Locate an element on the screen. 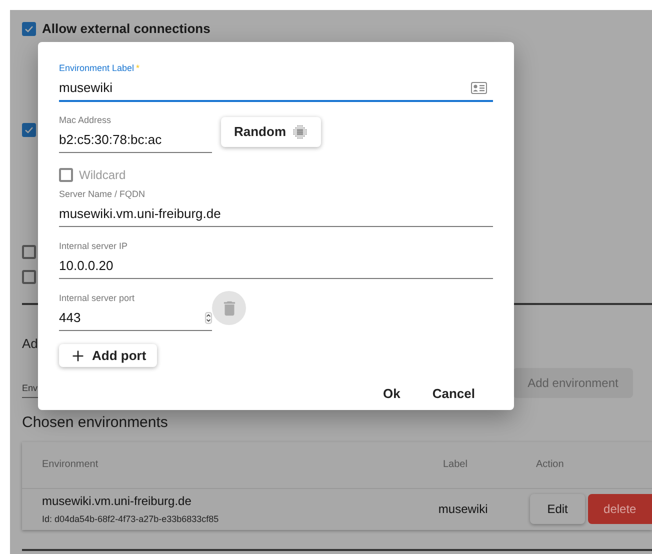  field-label: Mac Address is located at coordinates (85, 120).